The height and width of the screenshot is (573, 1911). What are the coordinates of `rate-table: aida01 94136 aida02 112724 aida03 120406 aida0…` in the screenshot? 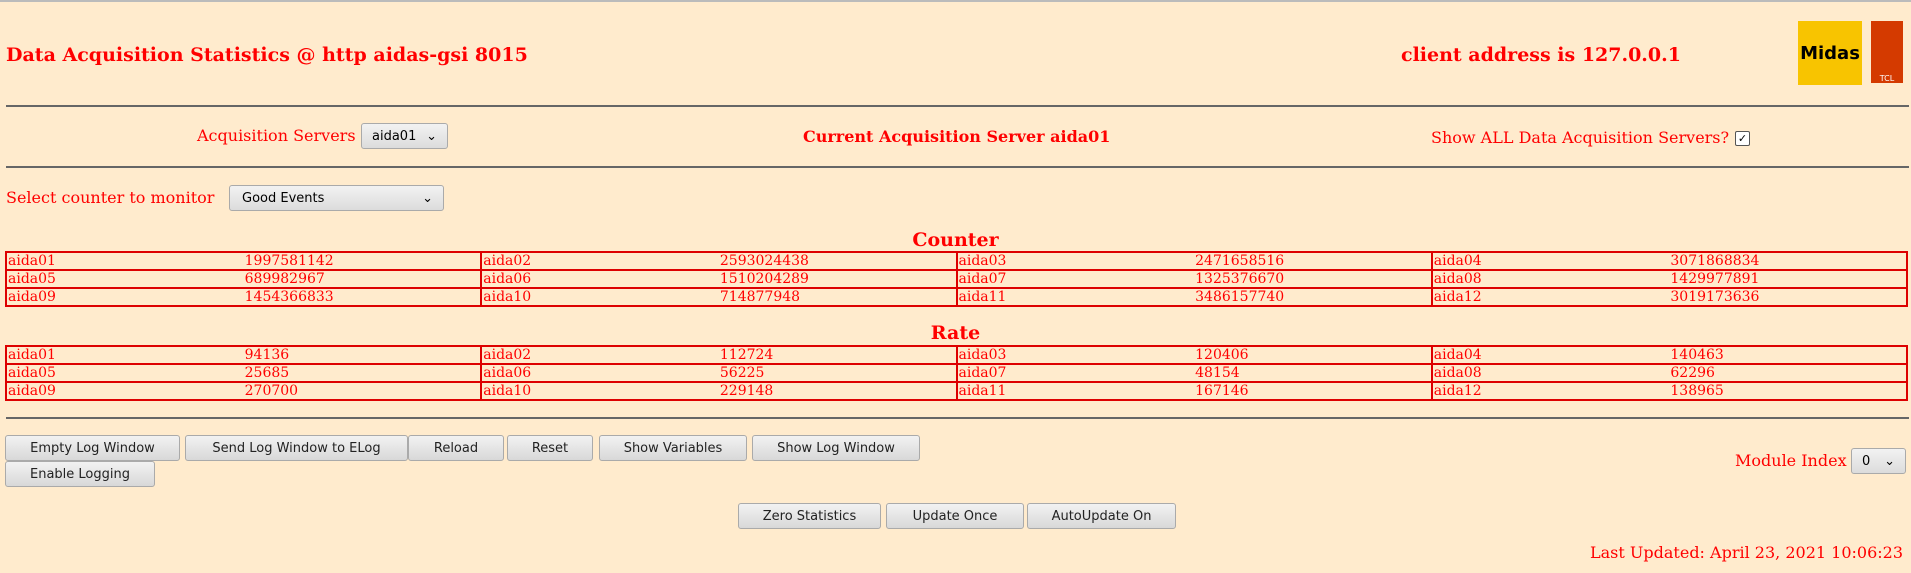 It's located at (956, 373).